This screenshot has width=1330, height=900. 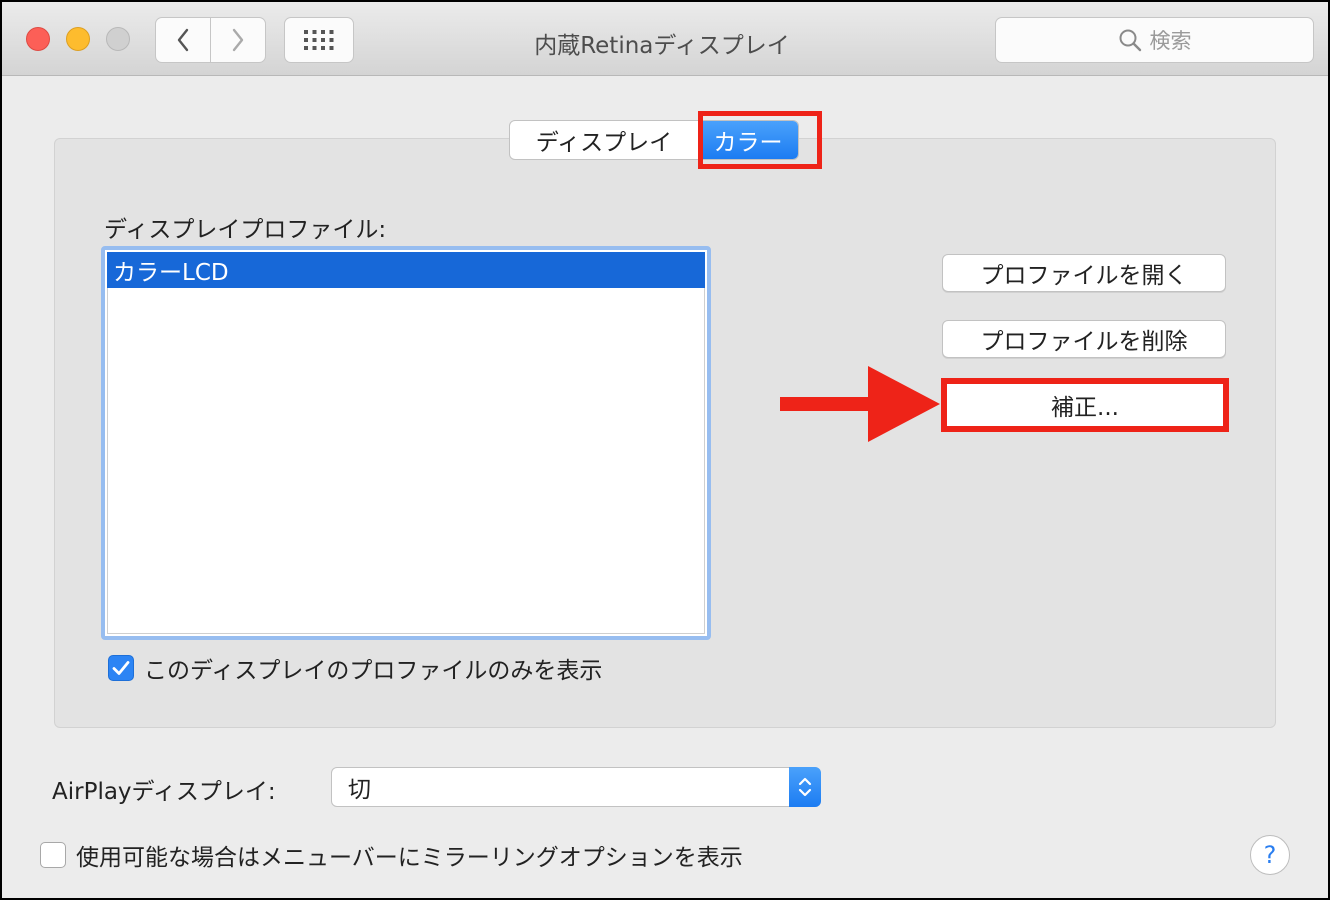 I want to click on mirroring-option-checkbox, so click(x=53, y=855).